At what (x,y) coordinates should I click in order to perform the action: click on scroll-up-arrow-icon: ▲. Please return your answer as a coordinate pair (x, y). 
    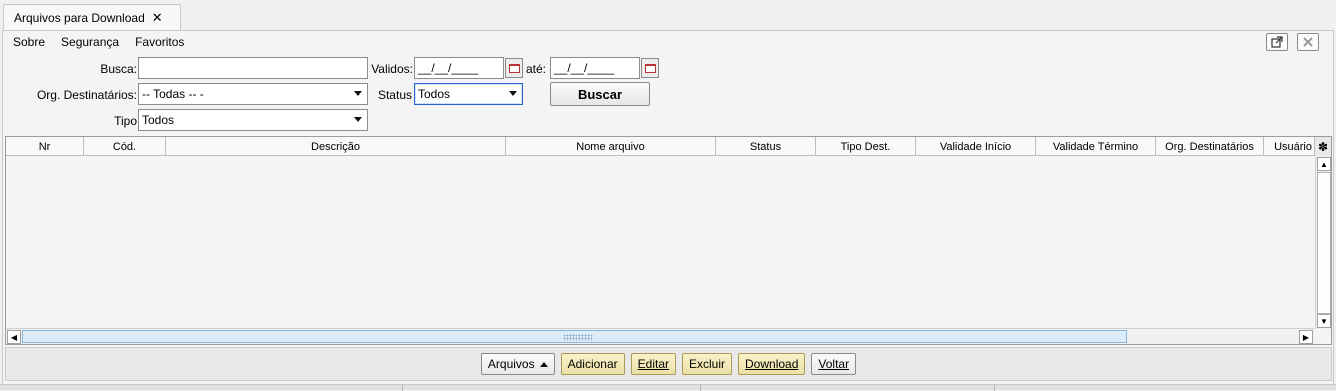
    Looking at the image, I should click on (1324, 164).